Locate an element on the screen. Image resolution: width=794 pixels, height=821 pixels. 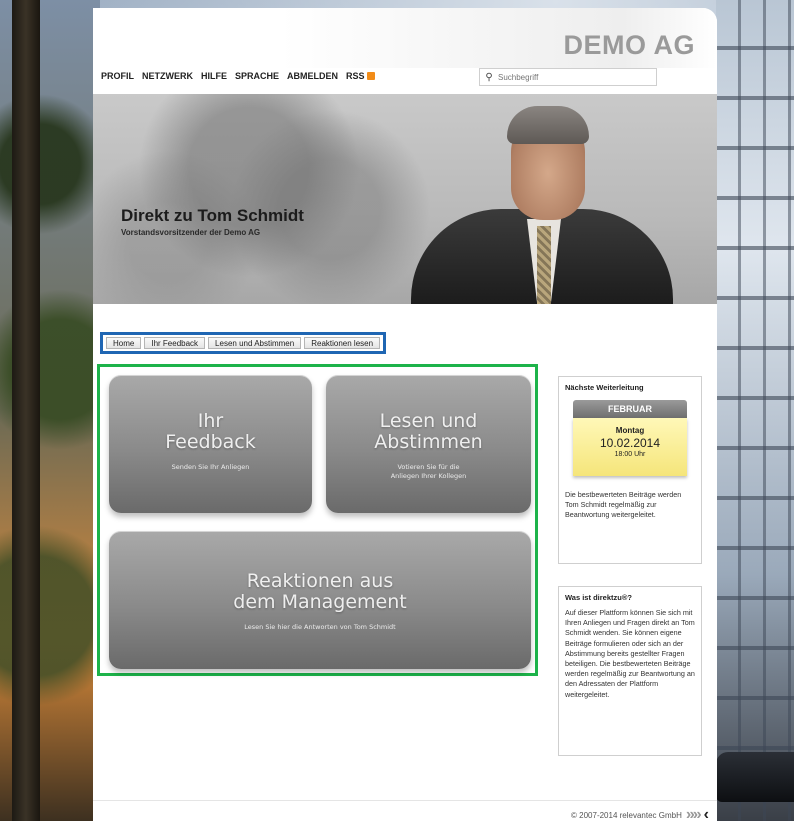
relevantec-arrows-icon: »» is located at coordinates (694, 813).